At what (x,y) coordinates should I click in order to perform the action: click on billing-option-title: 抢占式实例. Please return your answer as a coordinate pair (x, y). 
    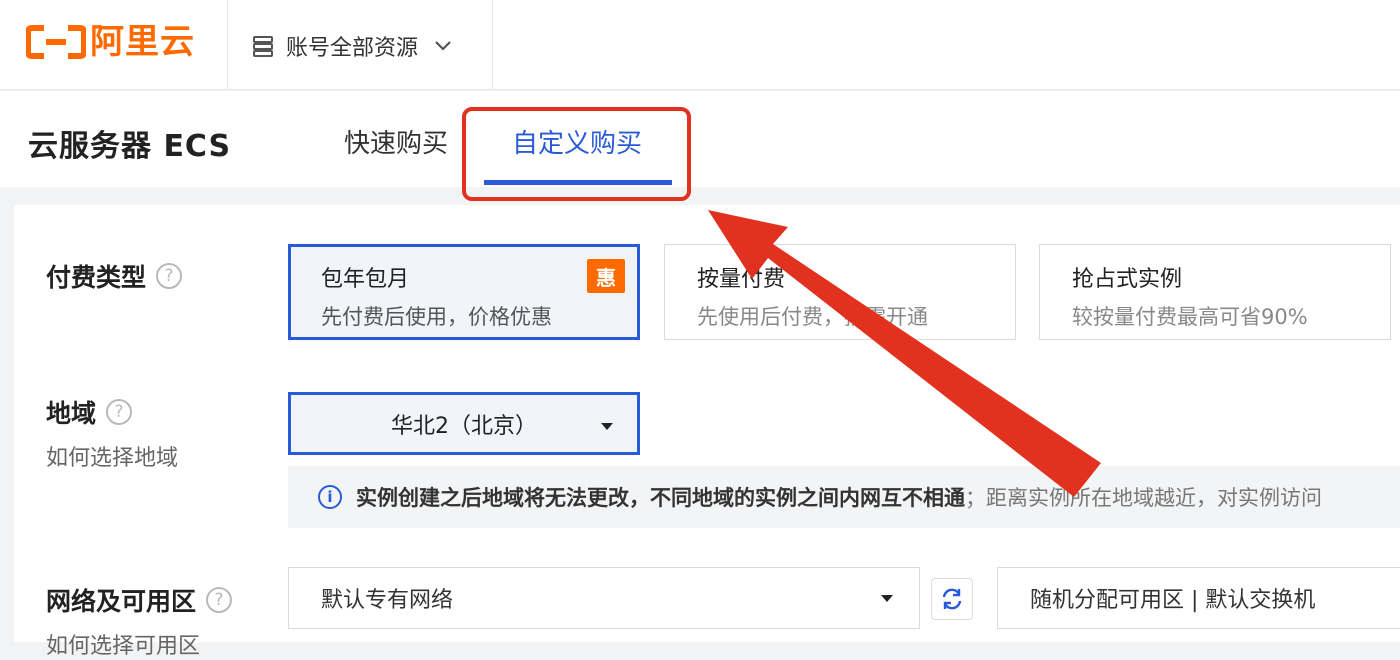
    Looking at the image, I should click on (1127, 279).